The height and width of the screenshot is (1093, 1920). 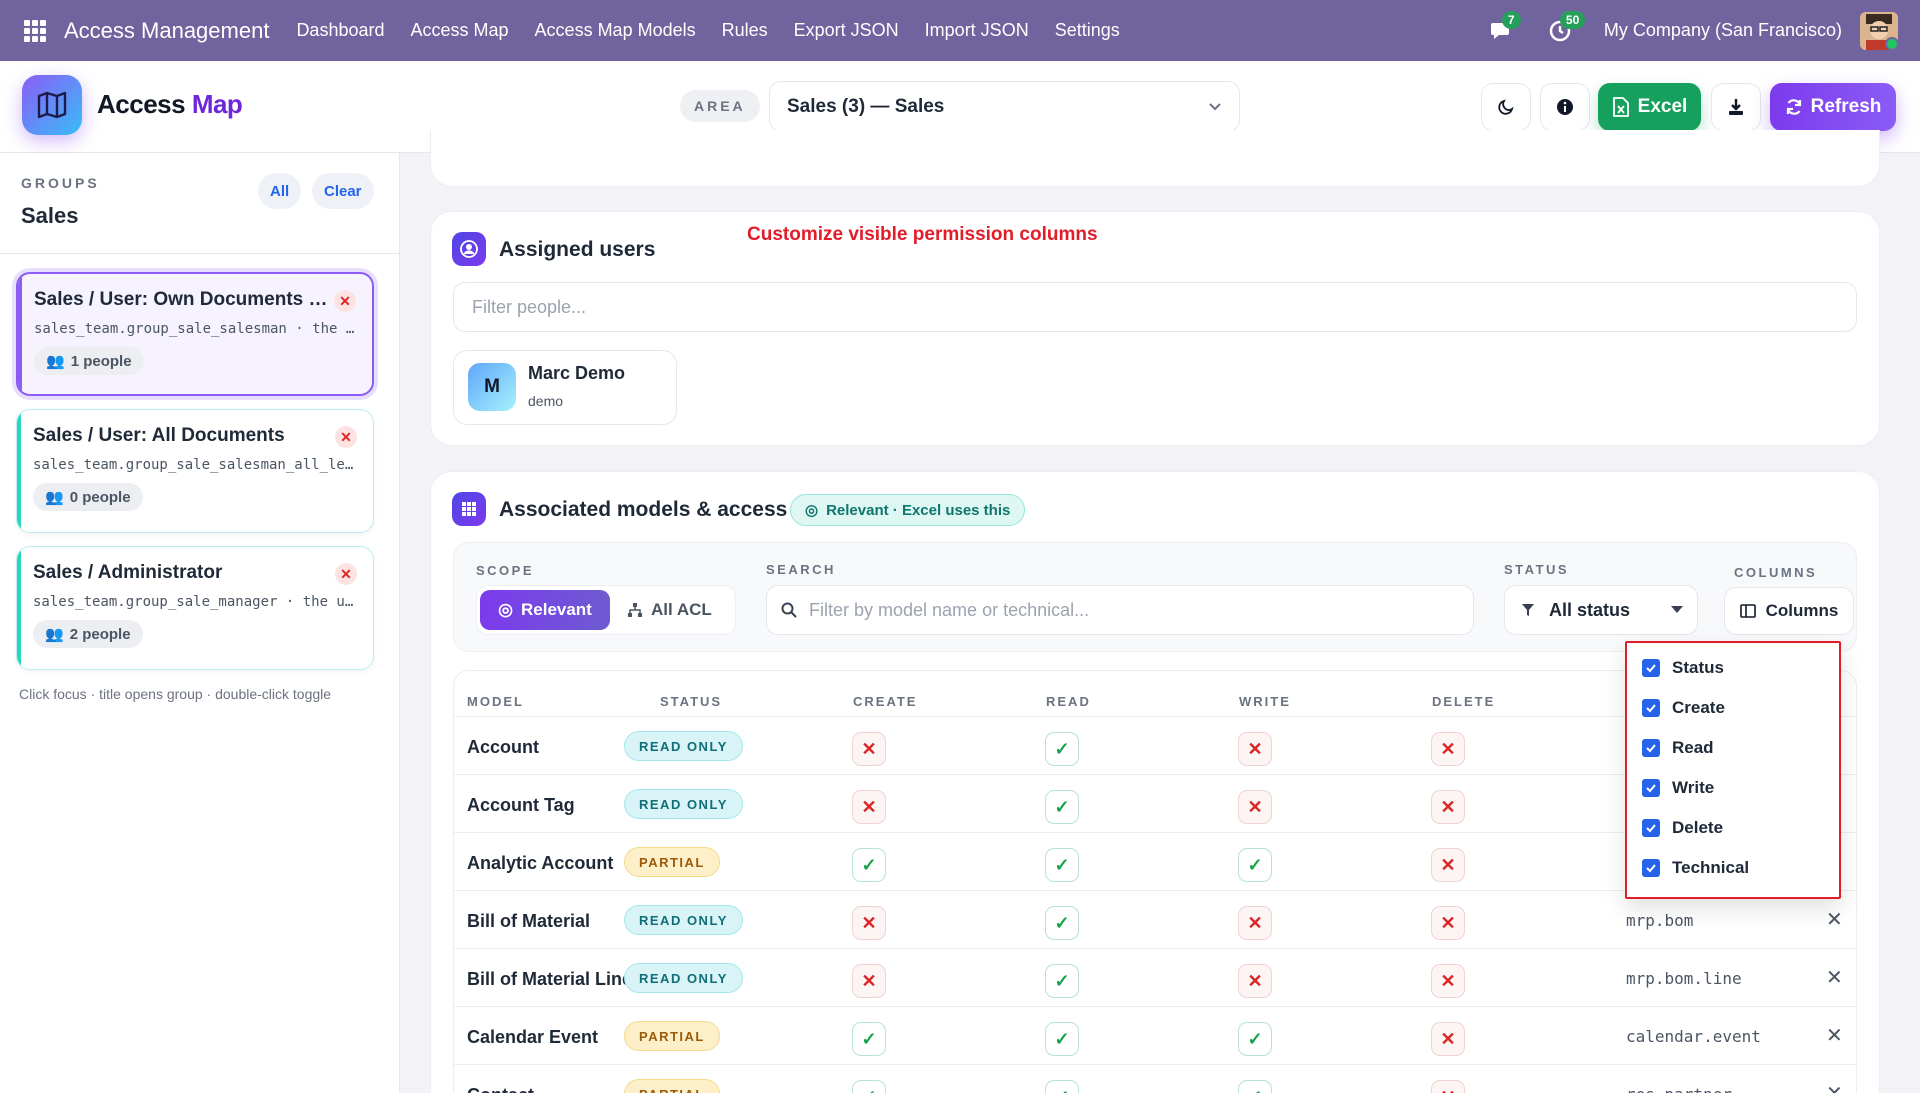 What do you see at coordinates (1649, 107) in the screenshot?
I see `excel-export-button: Excel` at bounding box center [1649, 107].